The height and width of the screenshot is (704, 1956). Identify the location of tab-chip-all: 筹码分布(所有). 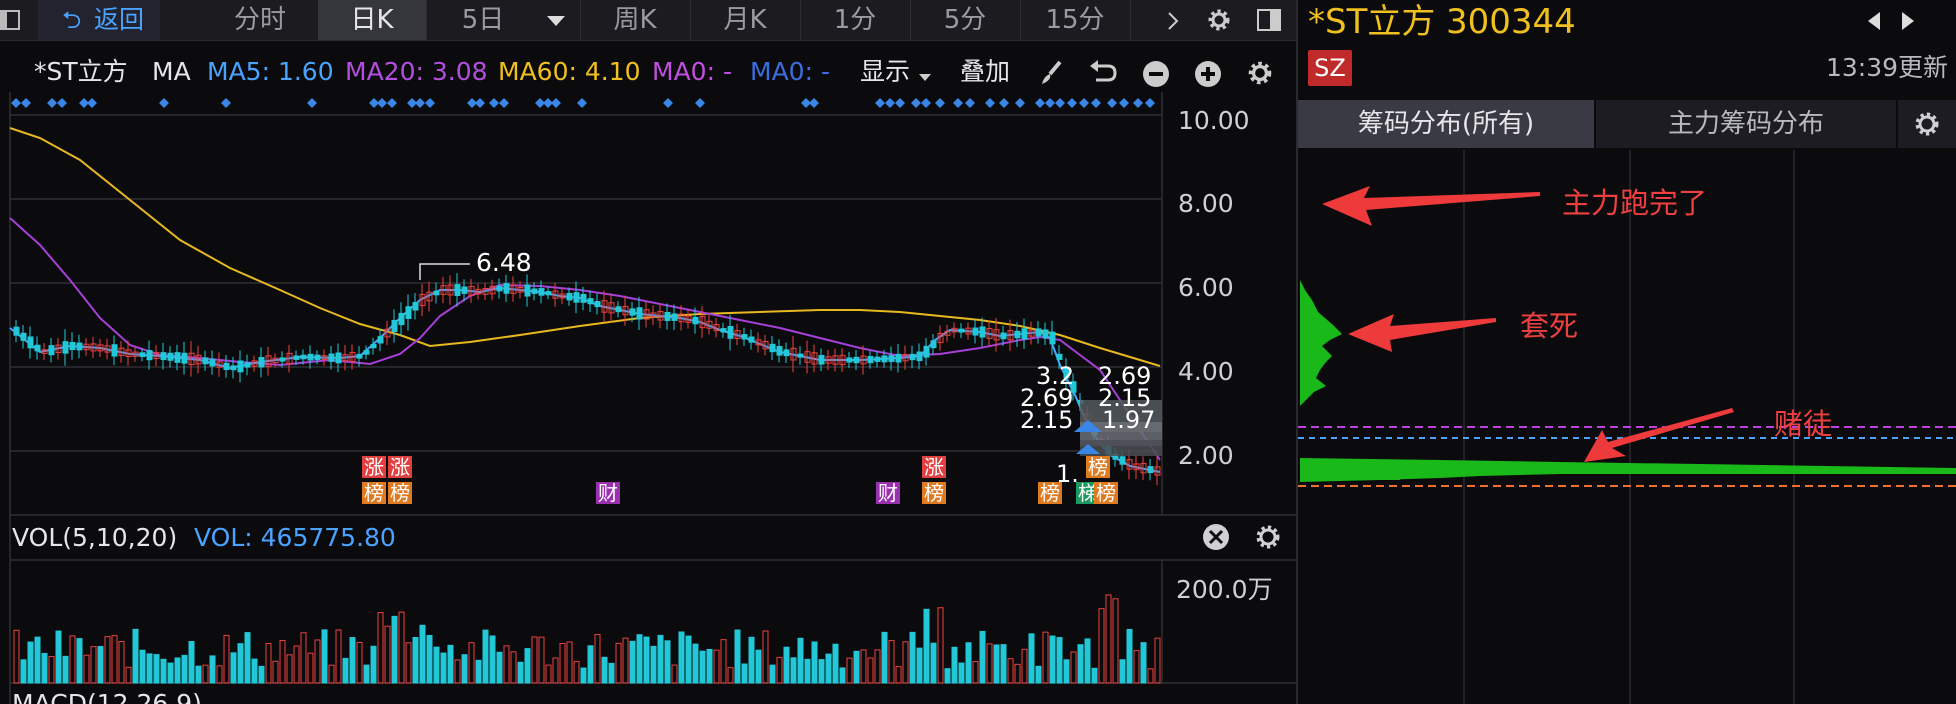
(1446, 124).